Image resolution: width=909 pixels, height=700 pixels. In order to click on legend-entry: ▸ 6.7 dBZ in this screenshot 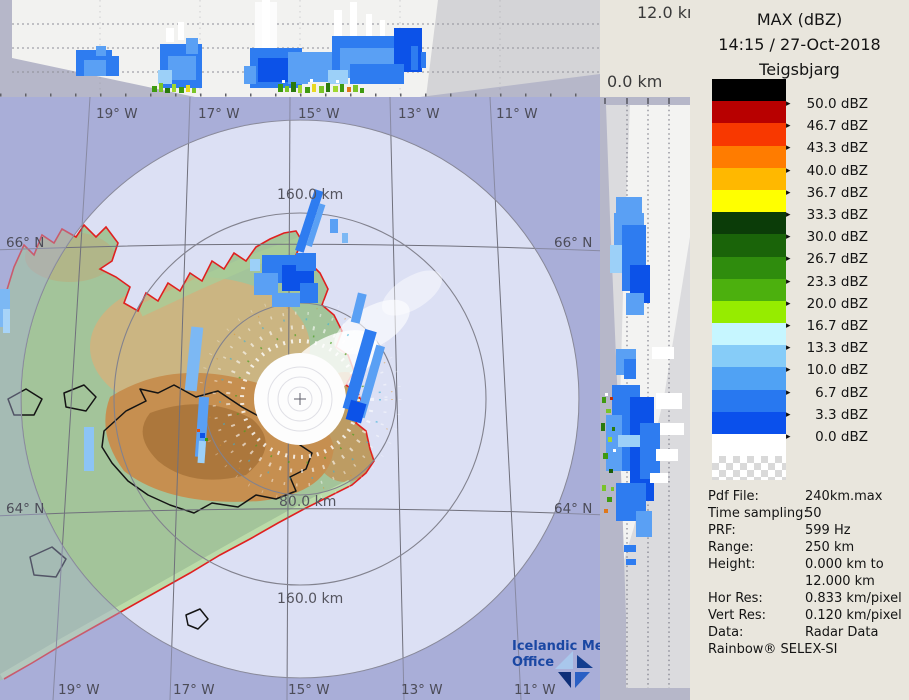, I will do `click(827, 393)`.